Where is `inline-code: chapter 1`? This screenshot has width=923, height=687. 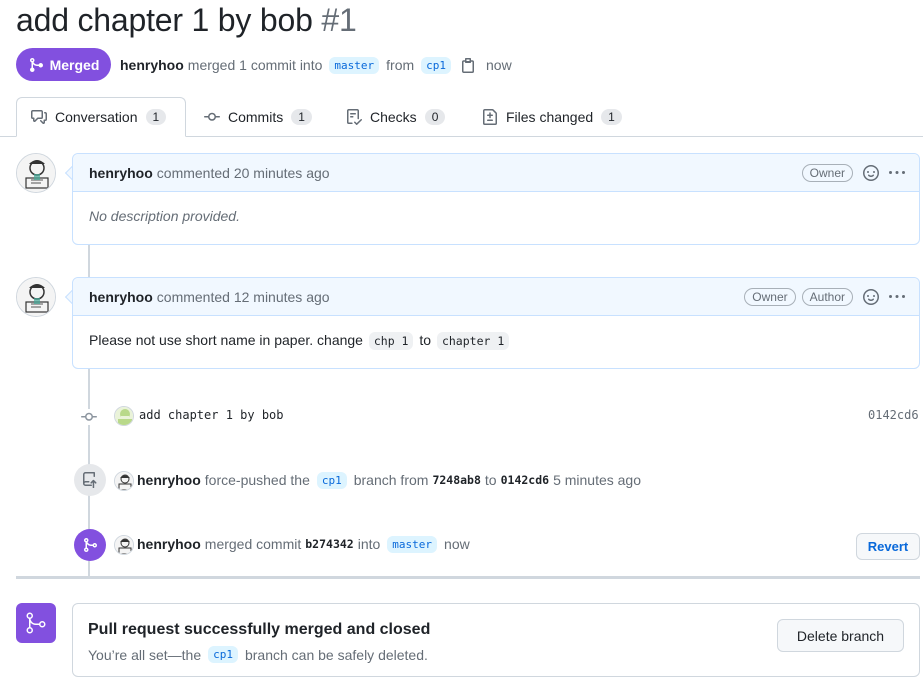 inline-code: chapter 1 is located at coordinates (473, 341).